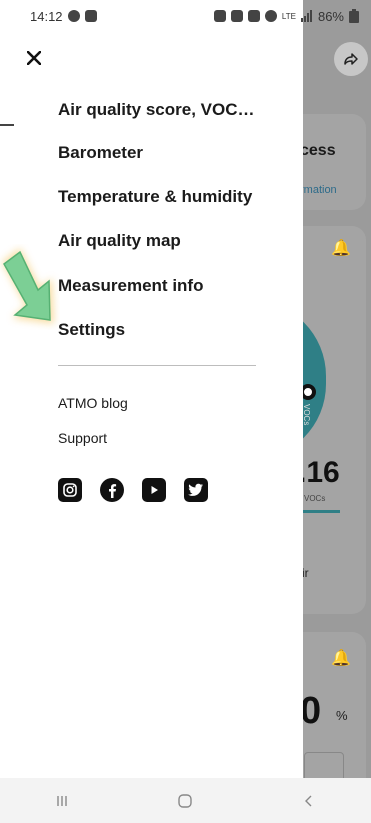 The image size is (371, 823). I want to click on vocs-value: .16, so click(319, 472).